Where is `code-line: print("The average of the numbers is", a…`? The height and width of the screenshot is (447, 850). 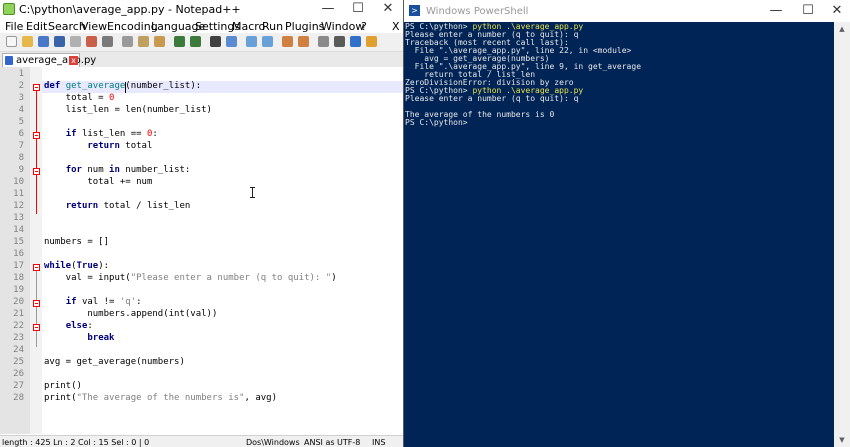
code-line: print("The average of the numbers is", a… is located at coordinates (161, 398).